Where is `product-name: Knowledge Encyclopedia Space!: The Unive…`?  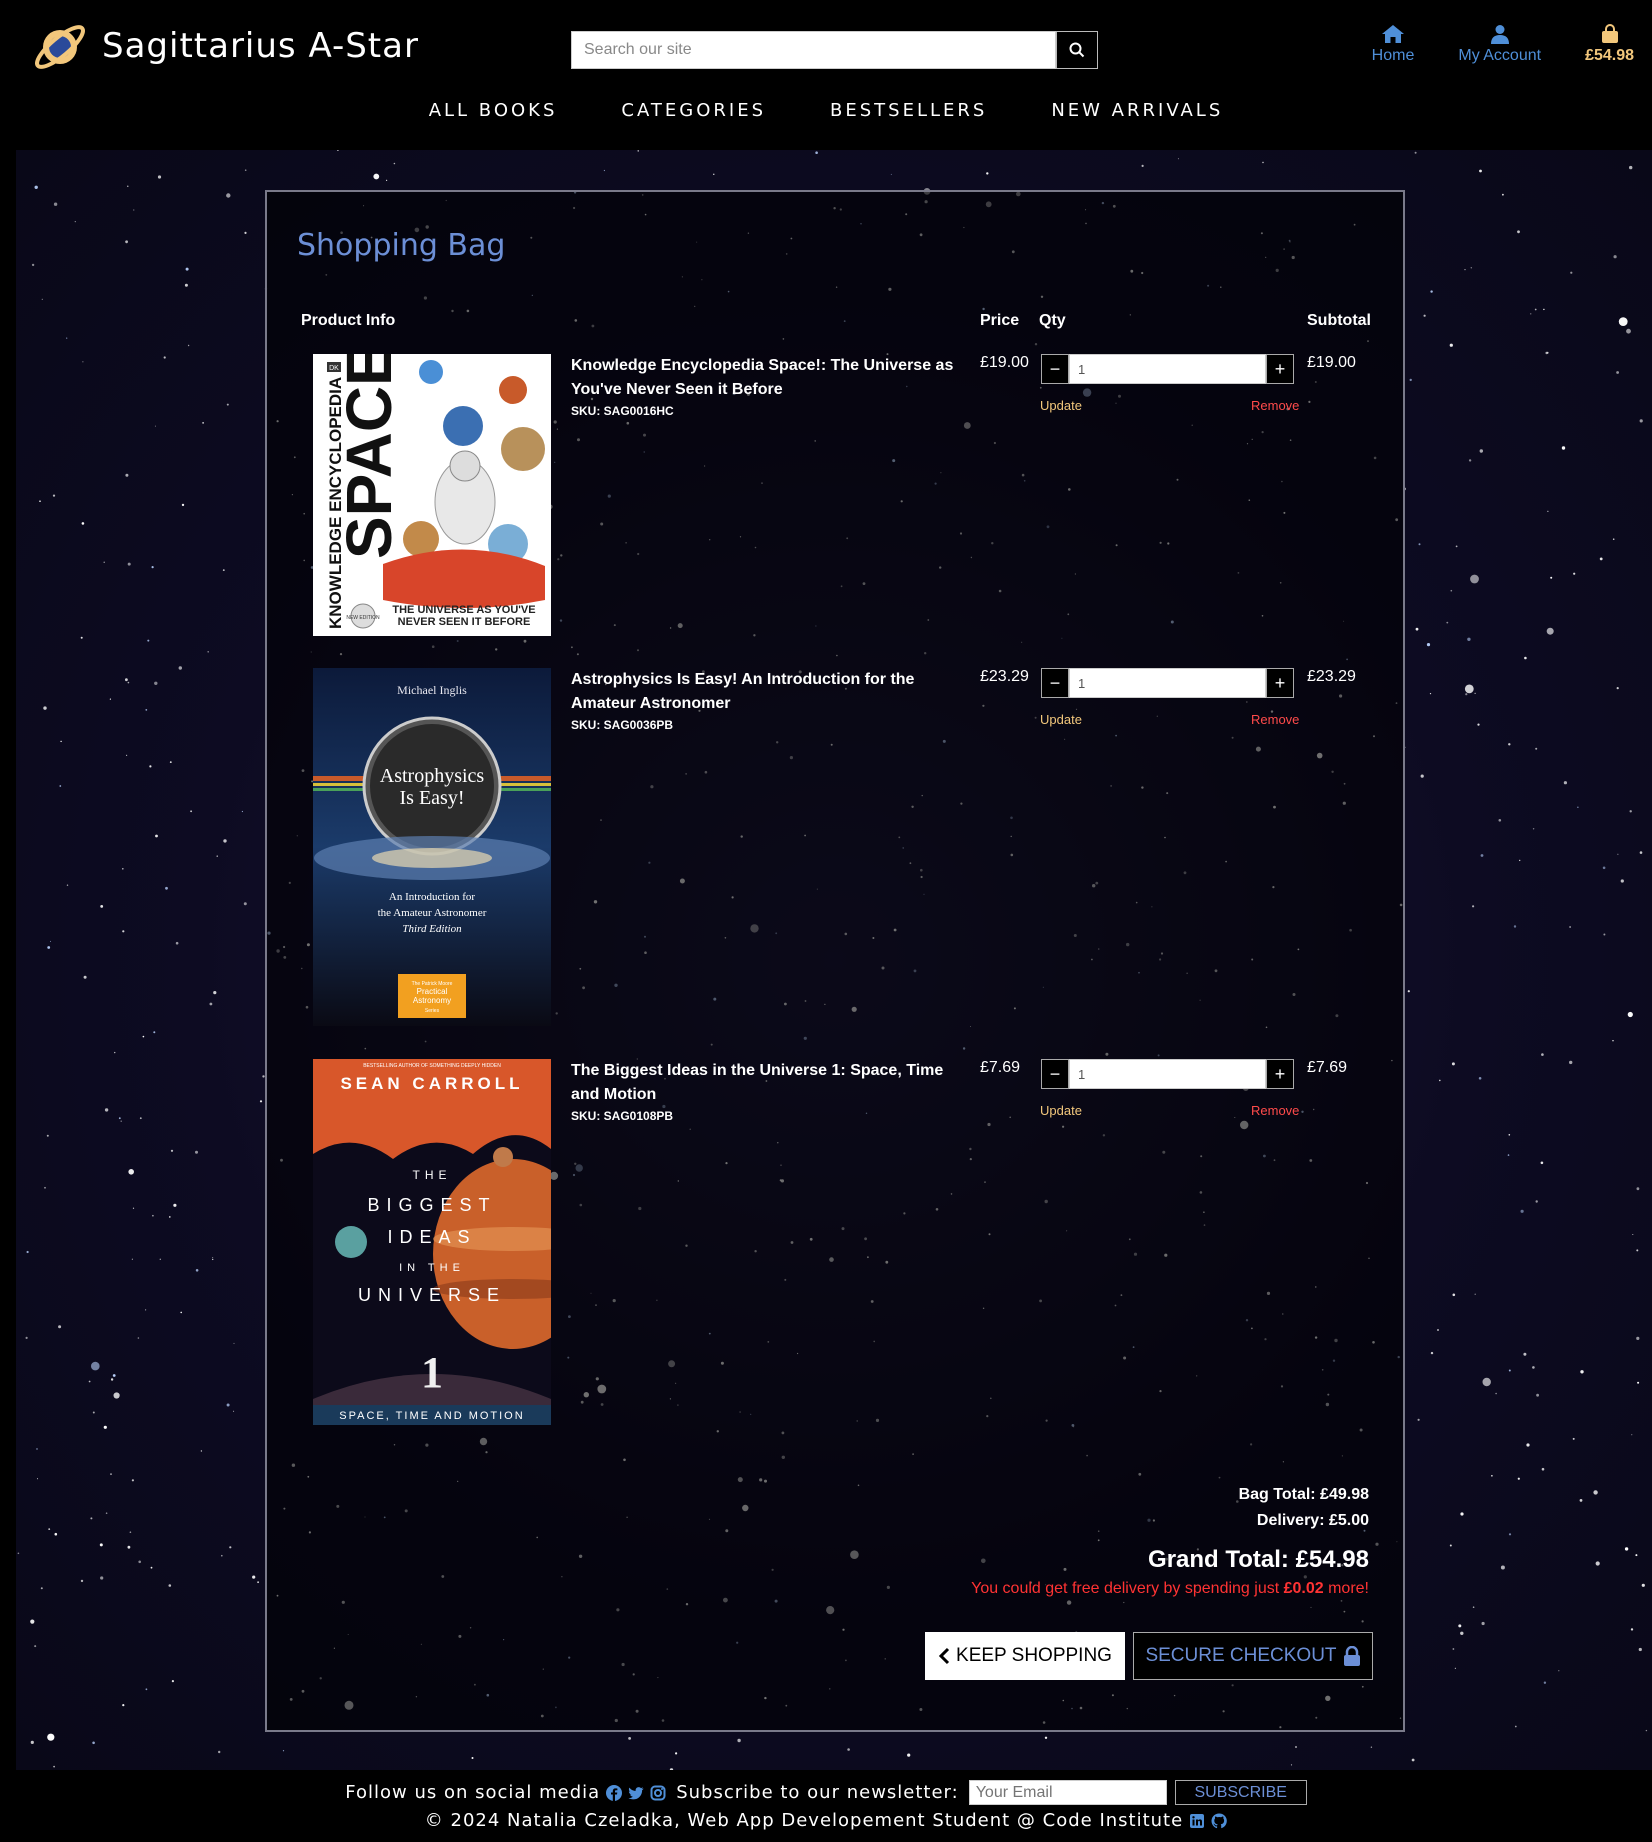
product-name: Knowledge Encyclopedia Space!: The Unive… is located at coordinates (771, 378).